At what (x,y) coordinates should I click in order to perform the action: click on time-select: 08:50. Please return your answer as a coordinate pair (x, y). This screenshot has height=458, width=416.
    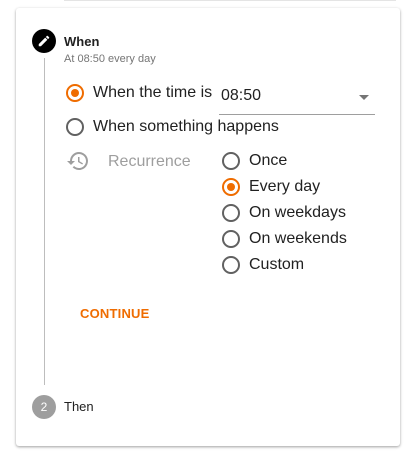
    Looking at the image, I should click on (297, 99).